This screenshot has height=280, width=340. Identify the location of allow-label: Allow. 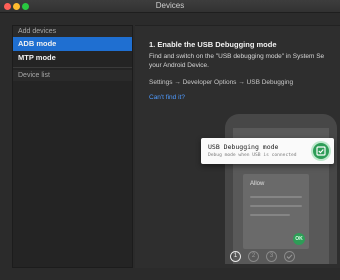
(257, 184).